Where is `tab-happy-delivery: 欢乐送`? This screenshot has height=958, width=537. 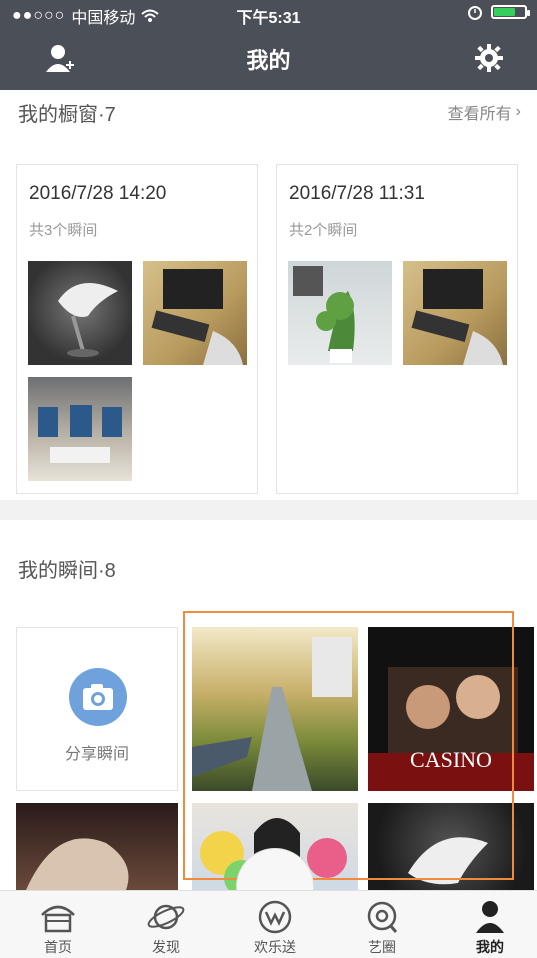 tab-happy-delivery: 欢乐送 is located at coordinates (275, 924).